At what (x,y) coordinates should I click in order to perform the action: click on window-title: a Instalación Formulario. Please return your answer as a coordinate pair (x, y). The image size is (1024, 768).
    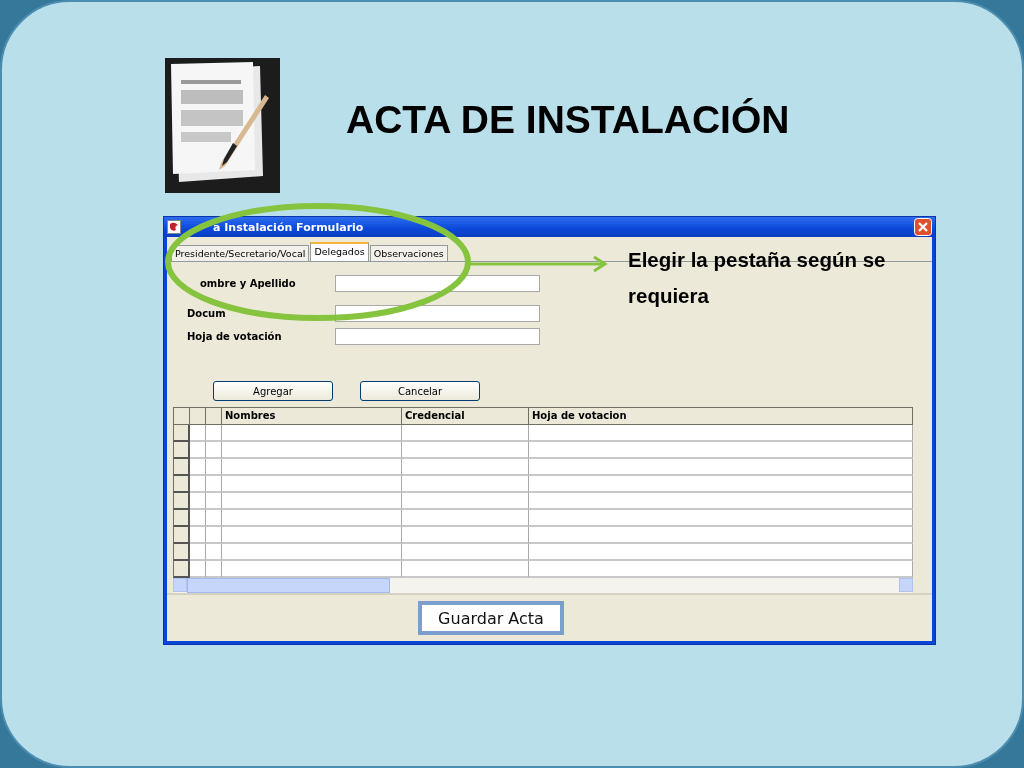
    Looking at the image, I should click on (288, 227).